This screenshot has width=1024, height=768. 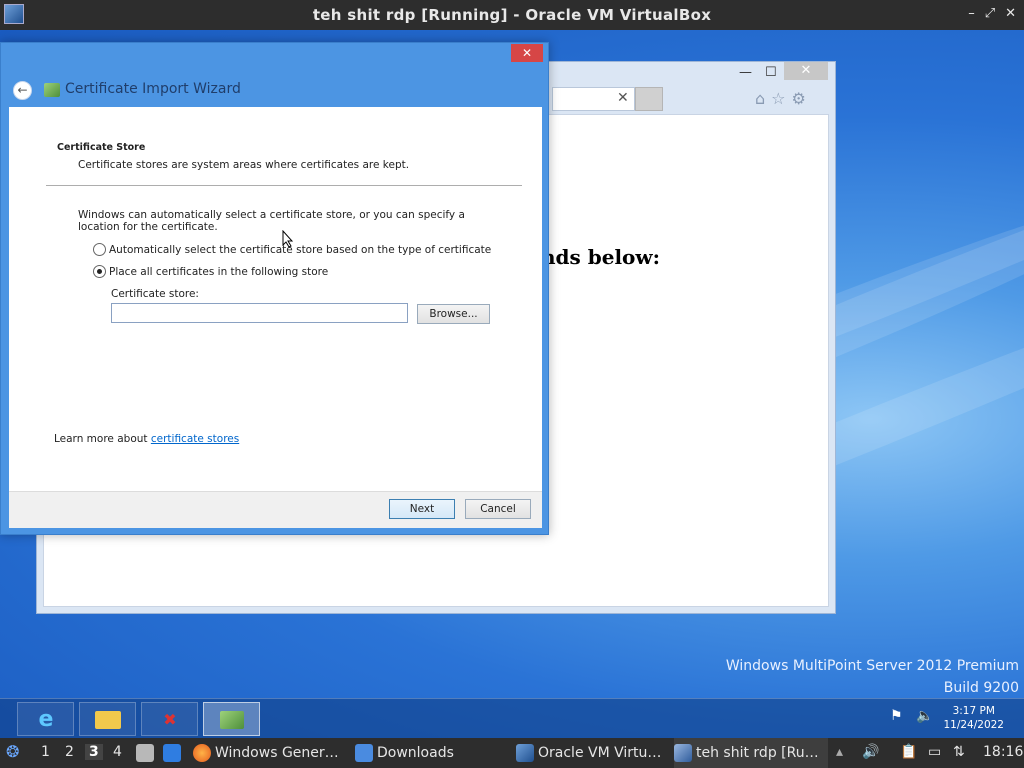 I want to click on internet-explorer-icon: e, so click(x=46, y=719).